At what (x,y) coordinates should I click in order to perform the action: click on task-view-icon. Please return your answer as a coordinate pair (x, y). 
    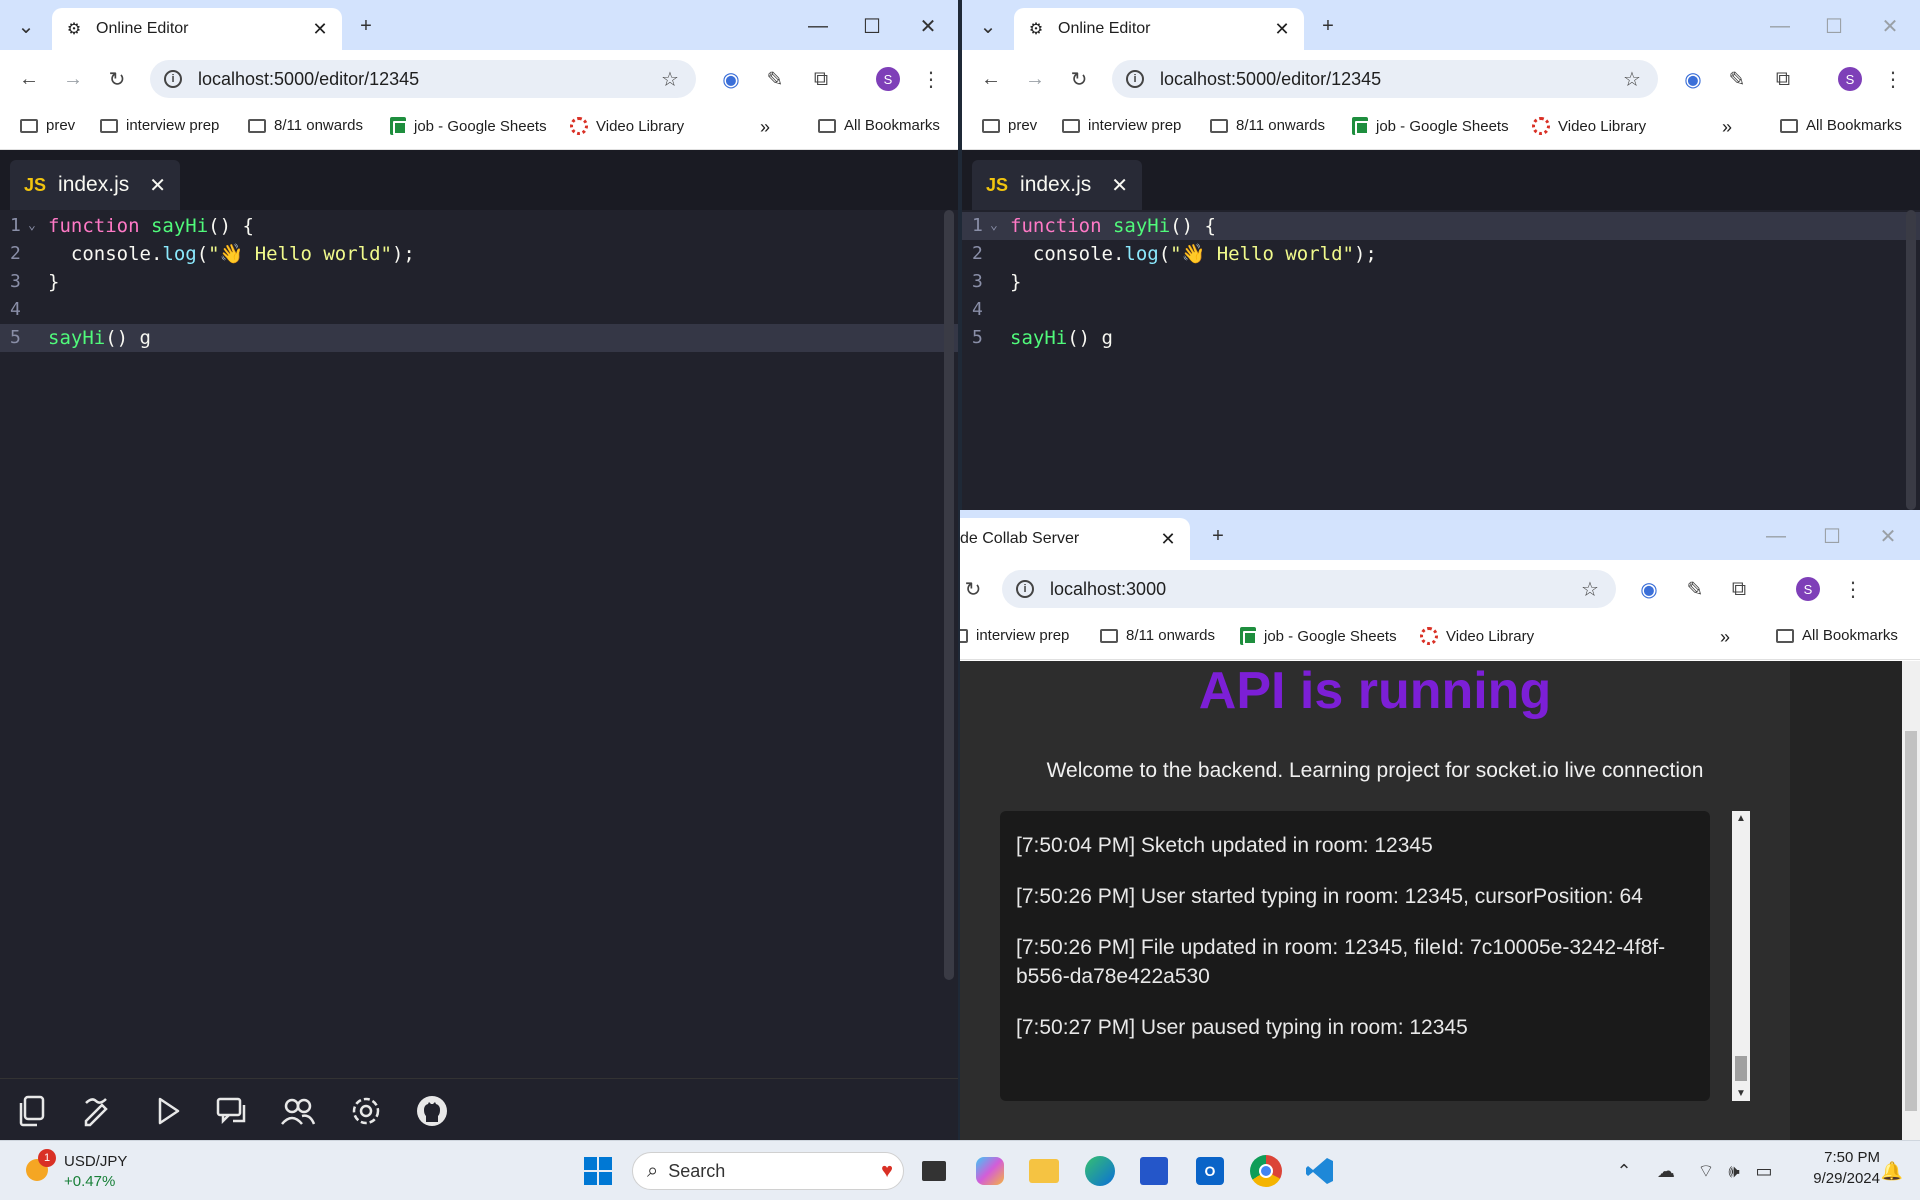
    Looking at the image, I should click on (934, 1171).